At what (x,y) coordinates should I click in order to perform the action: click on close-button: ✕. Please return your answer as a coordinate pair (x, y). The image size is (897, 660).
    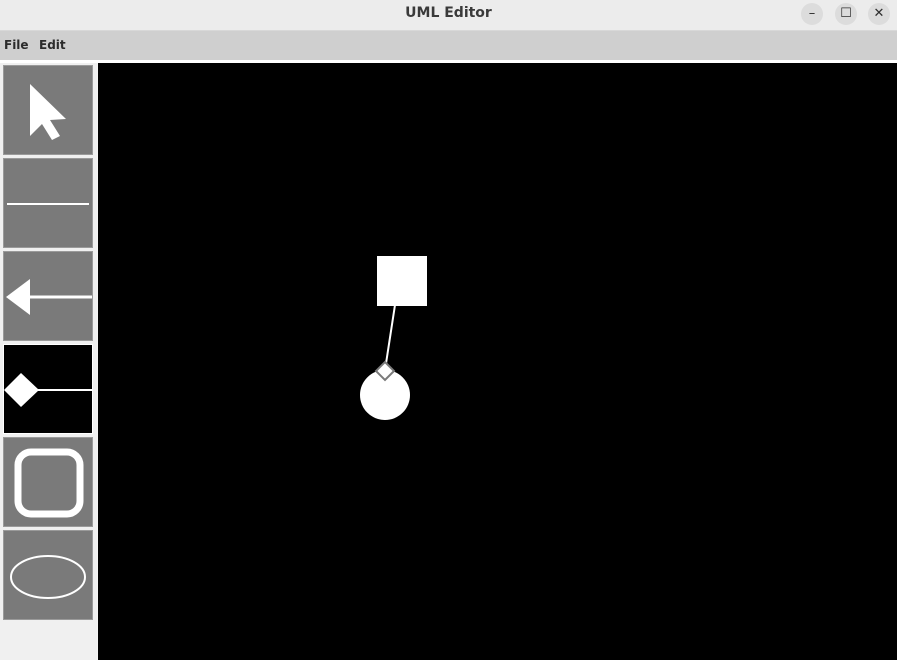
    Looking at the image, I should click on (879, 14).